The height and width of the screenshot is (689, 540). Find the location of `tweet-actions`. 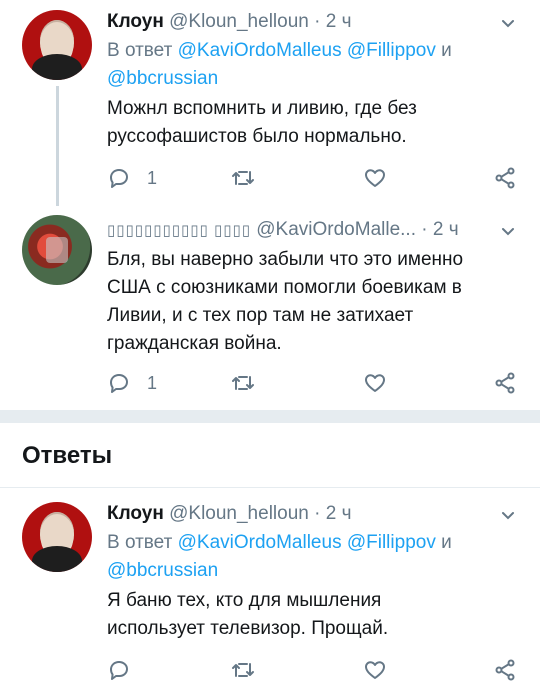

tweet-actions is located at coordinates (323, 670).